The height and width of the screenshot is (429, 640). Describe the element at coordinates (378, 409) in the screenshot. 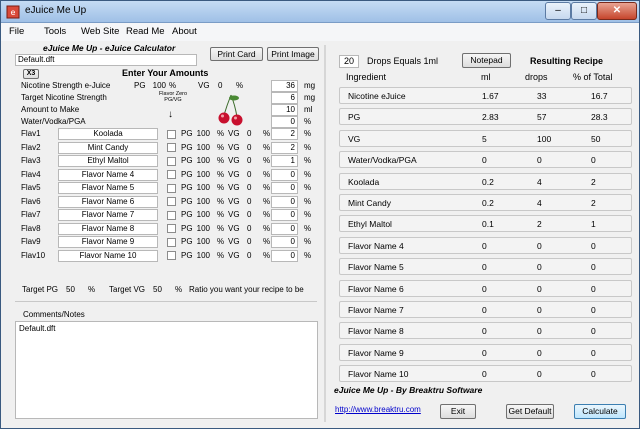

I see `website-link: http://www.breaktru.com` at that location.